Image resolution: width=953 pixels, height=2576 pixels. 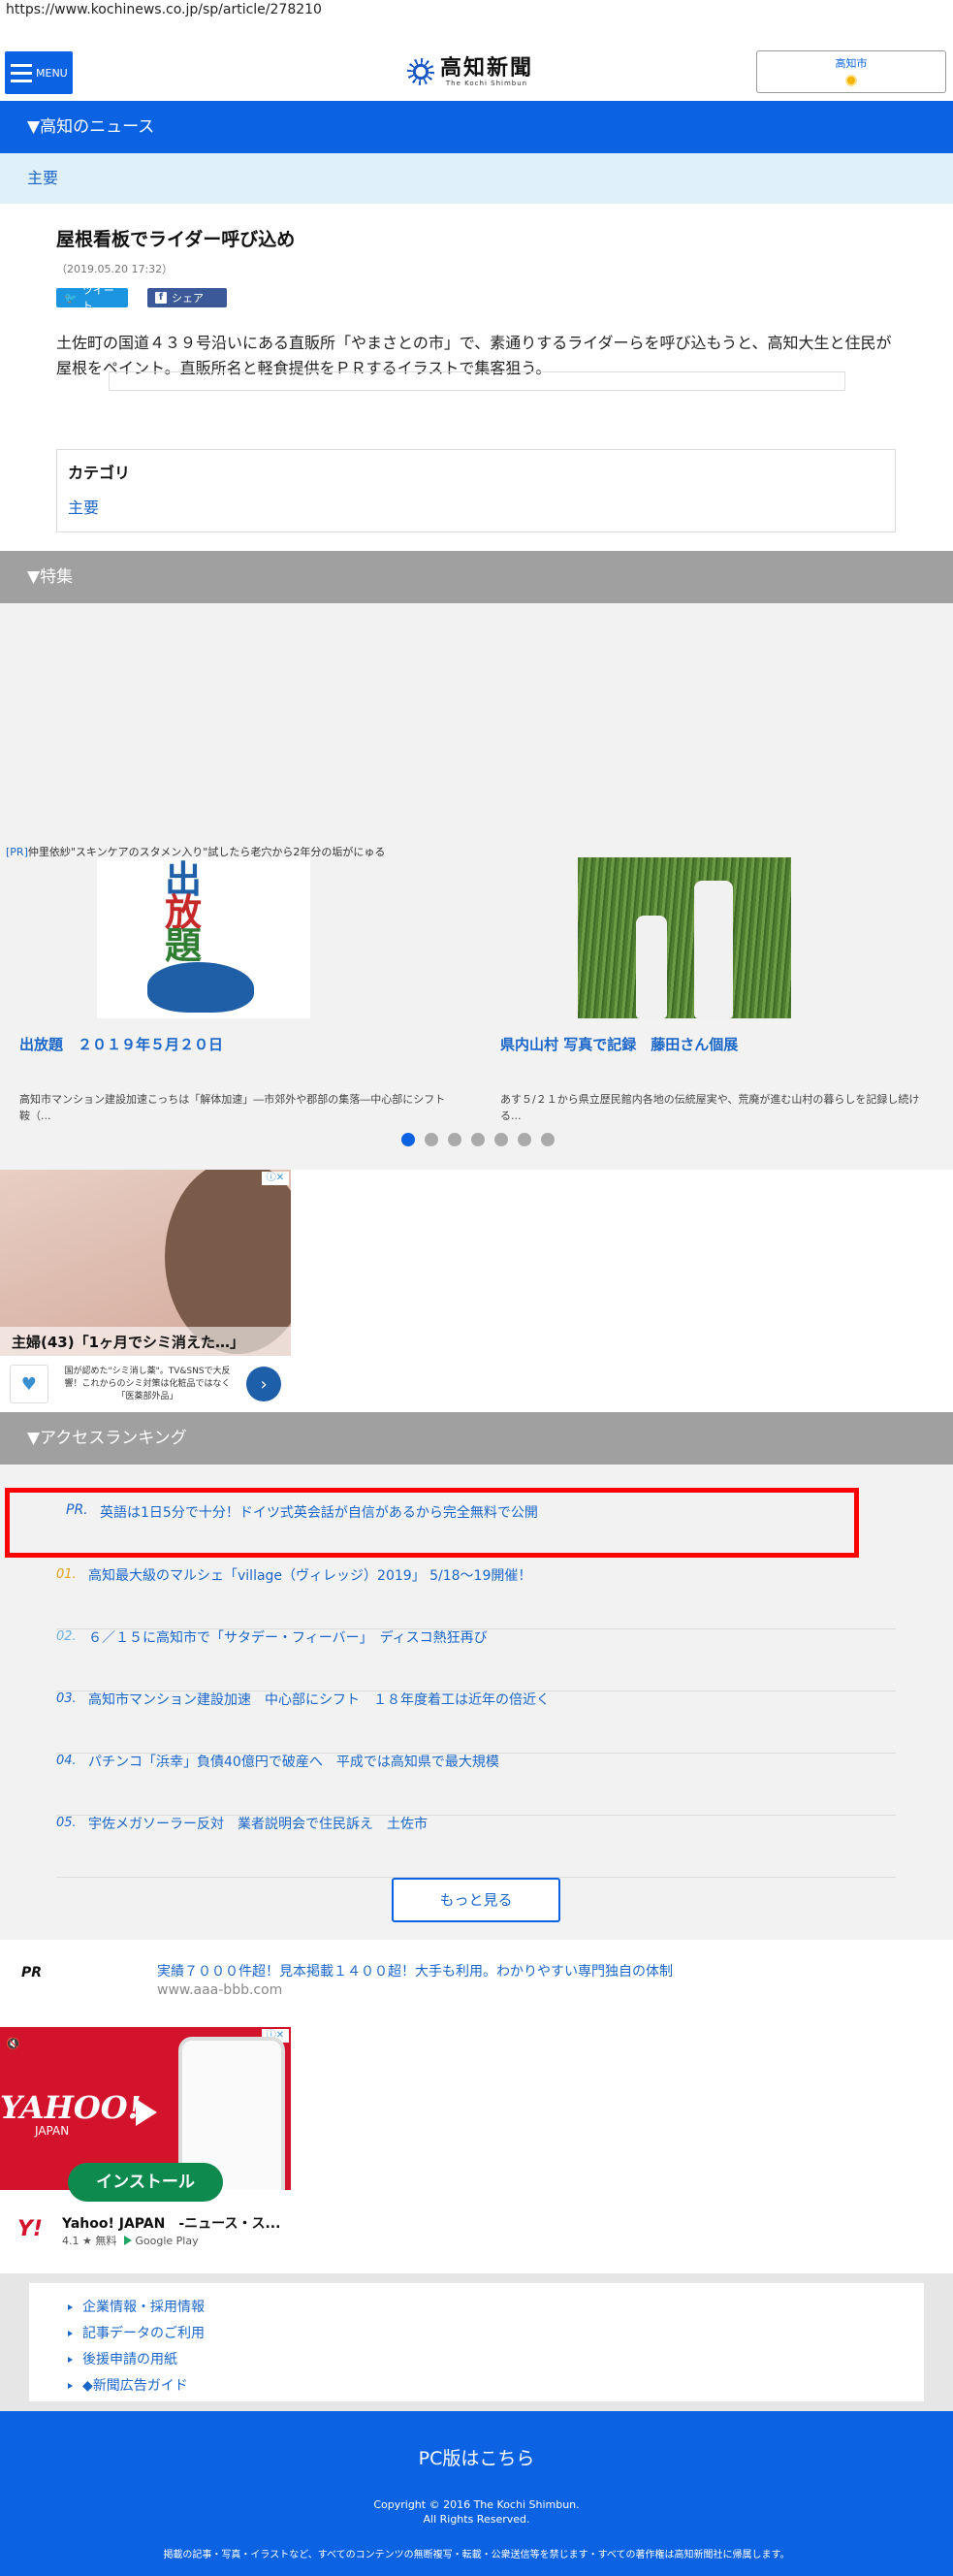 I want to click on menu-label: MENU, so click(x=52, y=73).